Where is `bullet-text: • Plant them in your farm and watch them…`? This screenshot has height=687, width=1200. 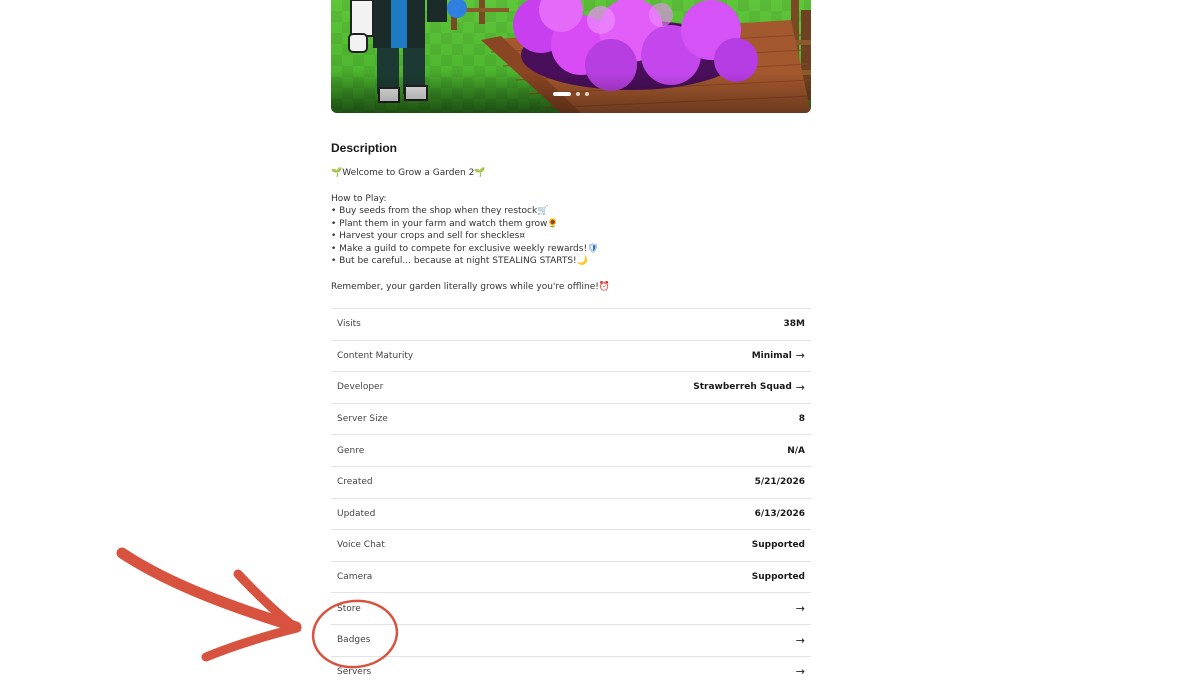 bullet-text: • Plant them in your farm and watch them… is located at coordinates (439, 223).